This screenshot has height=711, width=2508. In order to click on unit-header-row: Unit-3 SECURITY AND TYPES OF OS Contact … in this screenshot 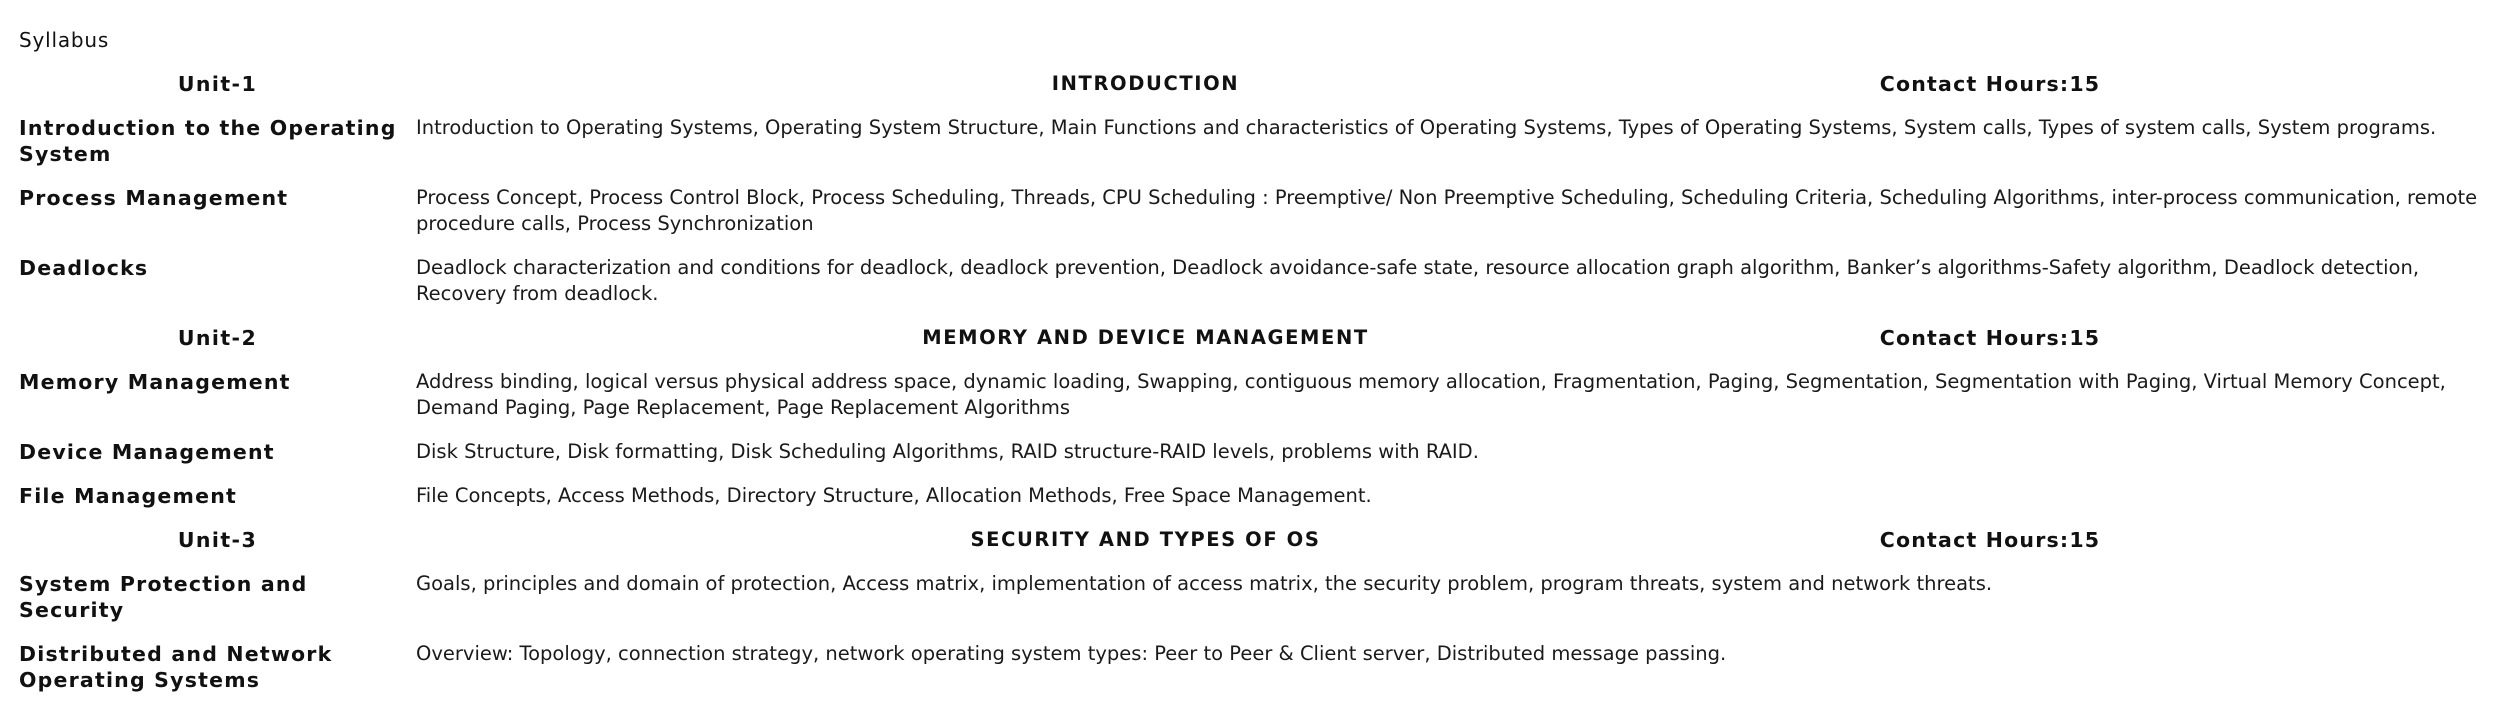, I will do `click(1254, 540)`.